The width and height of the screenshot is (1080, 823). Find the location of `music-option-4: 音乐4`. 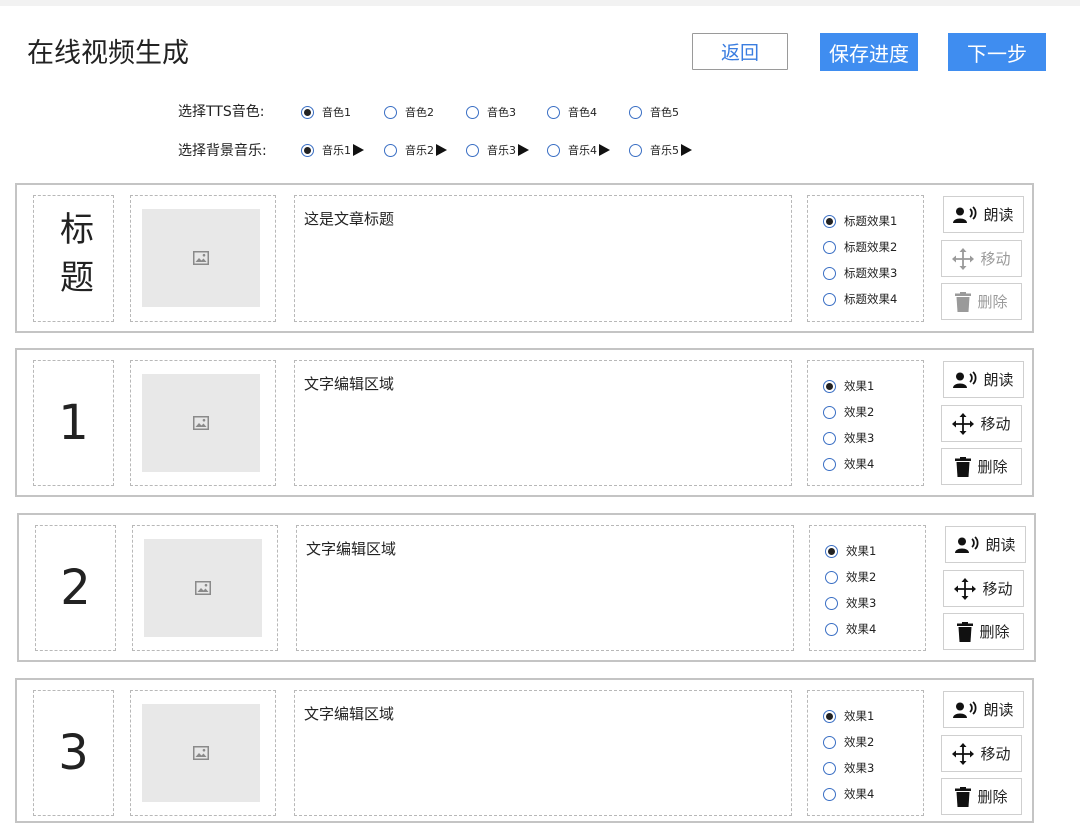

music-option-4: 音乐4 is located at coordinates (578, 150).